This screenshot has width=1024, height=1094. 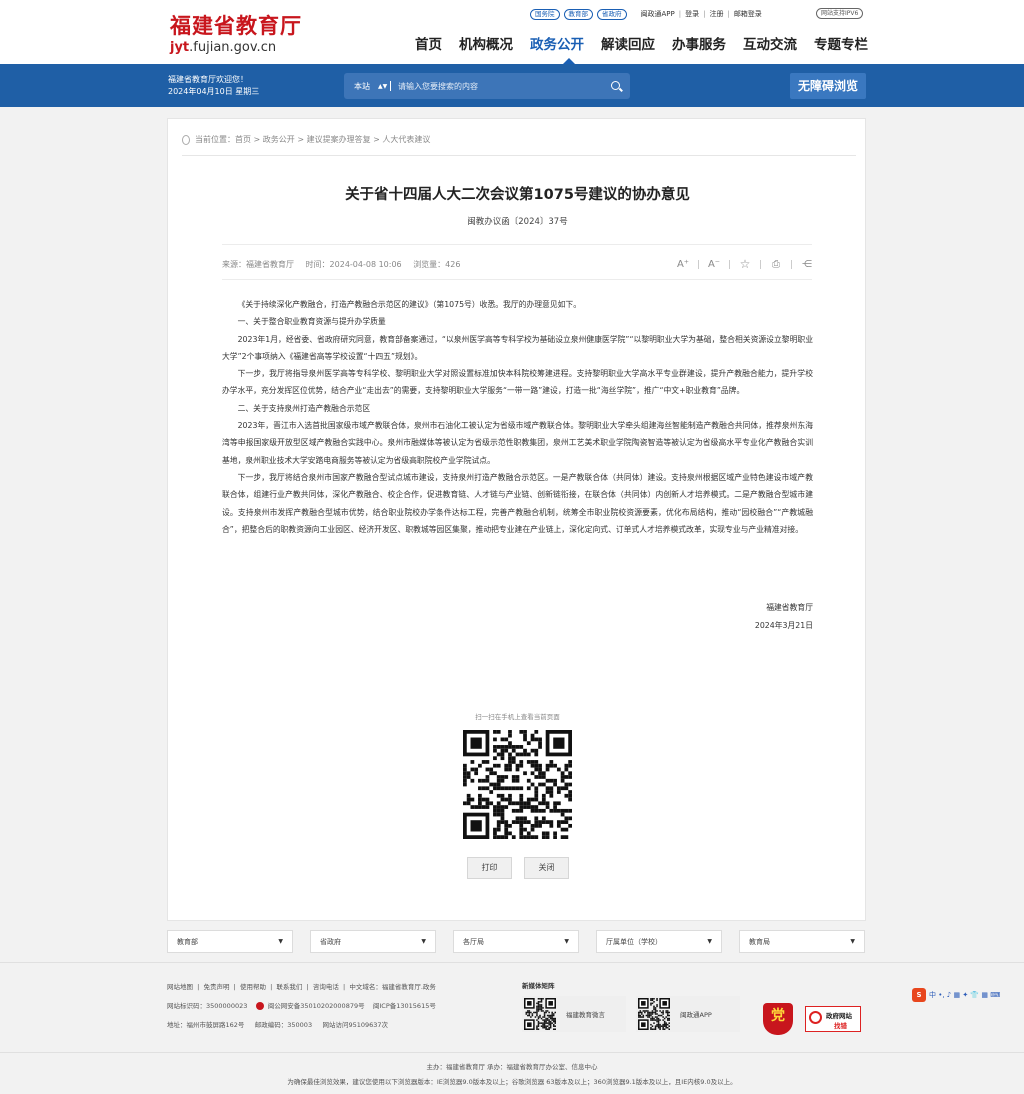 I want to click on print-icon: ⎙, so click(x=776, y=264).